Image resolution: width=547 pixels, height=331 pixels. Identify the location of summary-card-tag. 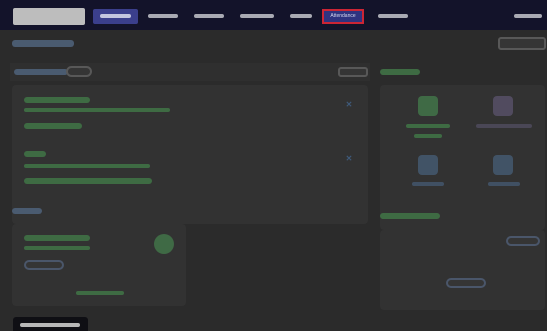
(44, 265).